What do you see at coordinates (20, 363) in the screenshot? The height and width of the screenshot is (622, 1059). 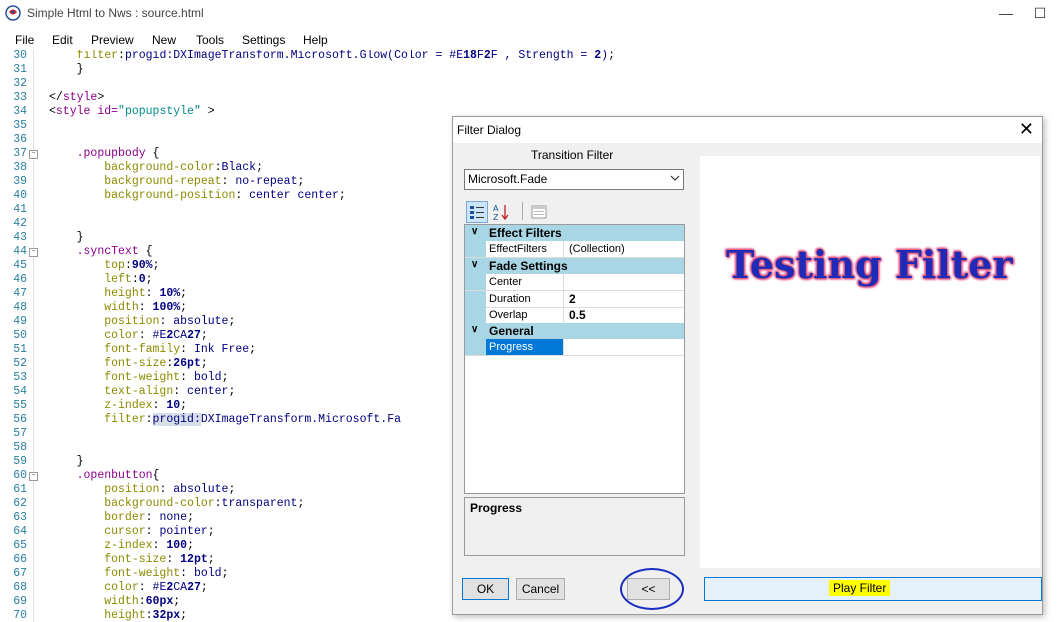 I see `line-number: 52` at bounding box center [20, 363].